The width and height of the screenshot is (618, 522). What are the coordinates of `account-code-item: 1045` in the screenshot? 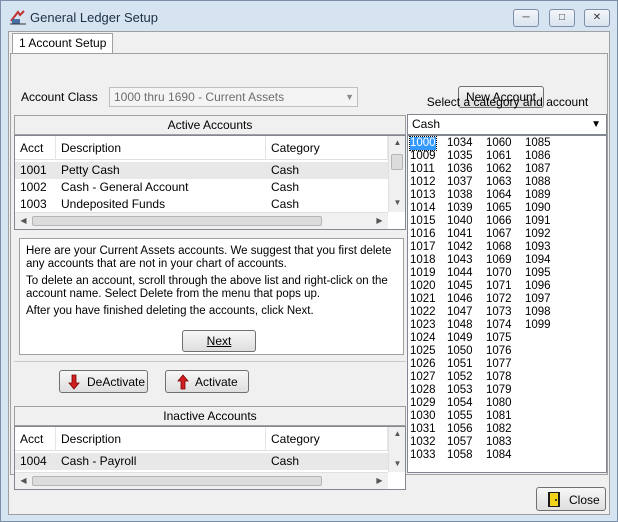 It's located at (460, 286).